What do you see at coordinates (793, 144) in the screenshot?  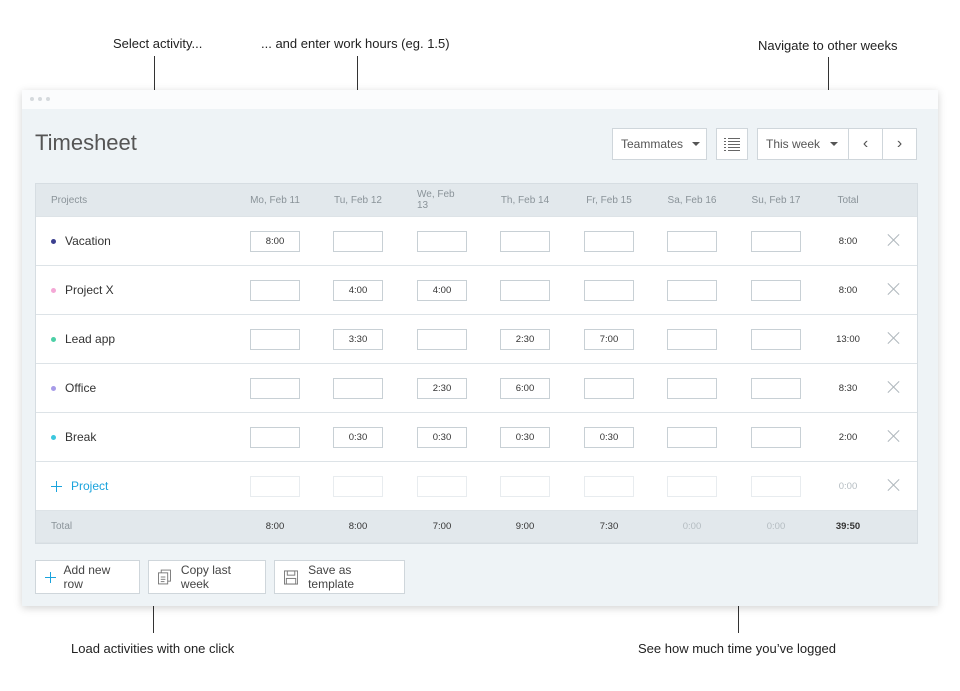 I see `week-label: This week` at bounding box center [793, 144].